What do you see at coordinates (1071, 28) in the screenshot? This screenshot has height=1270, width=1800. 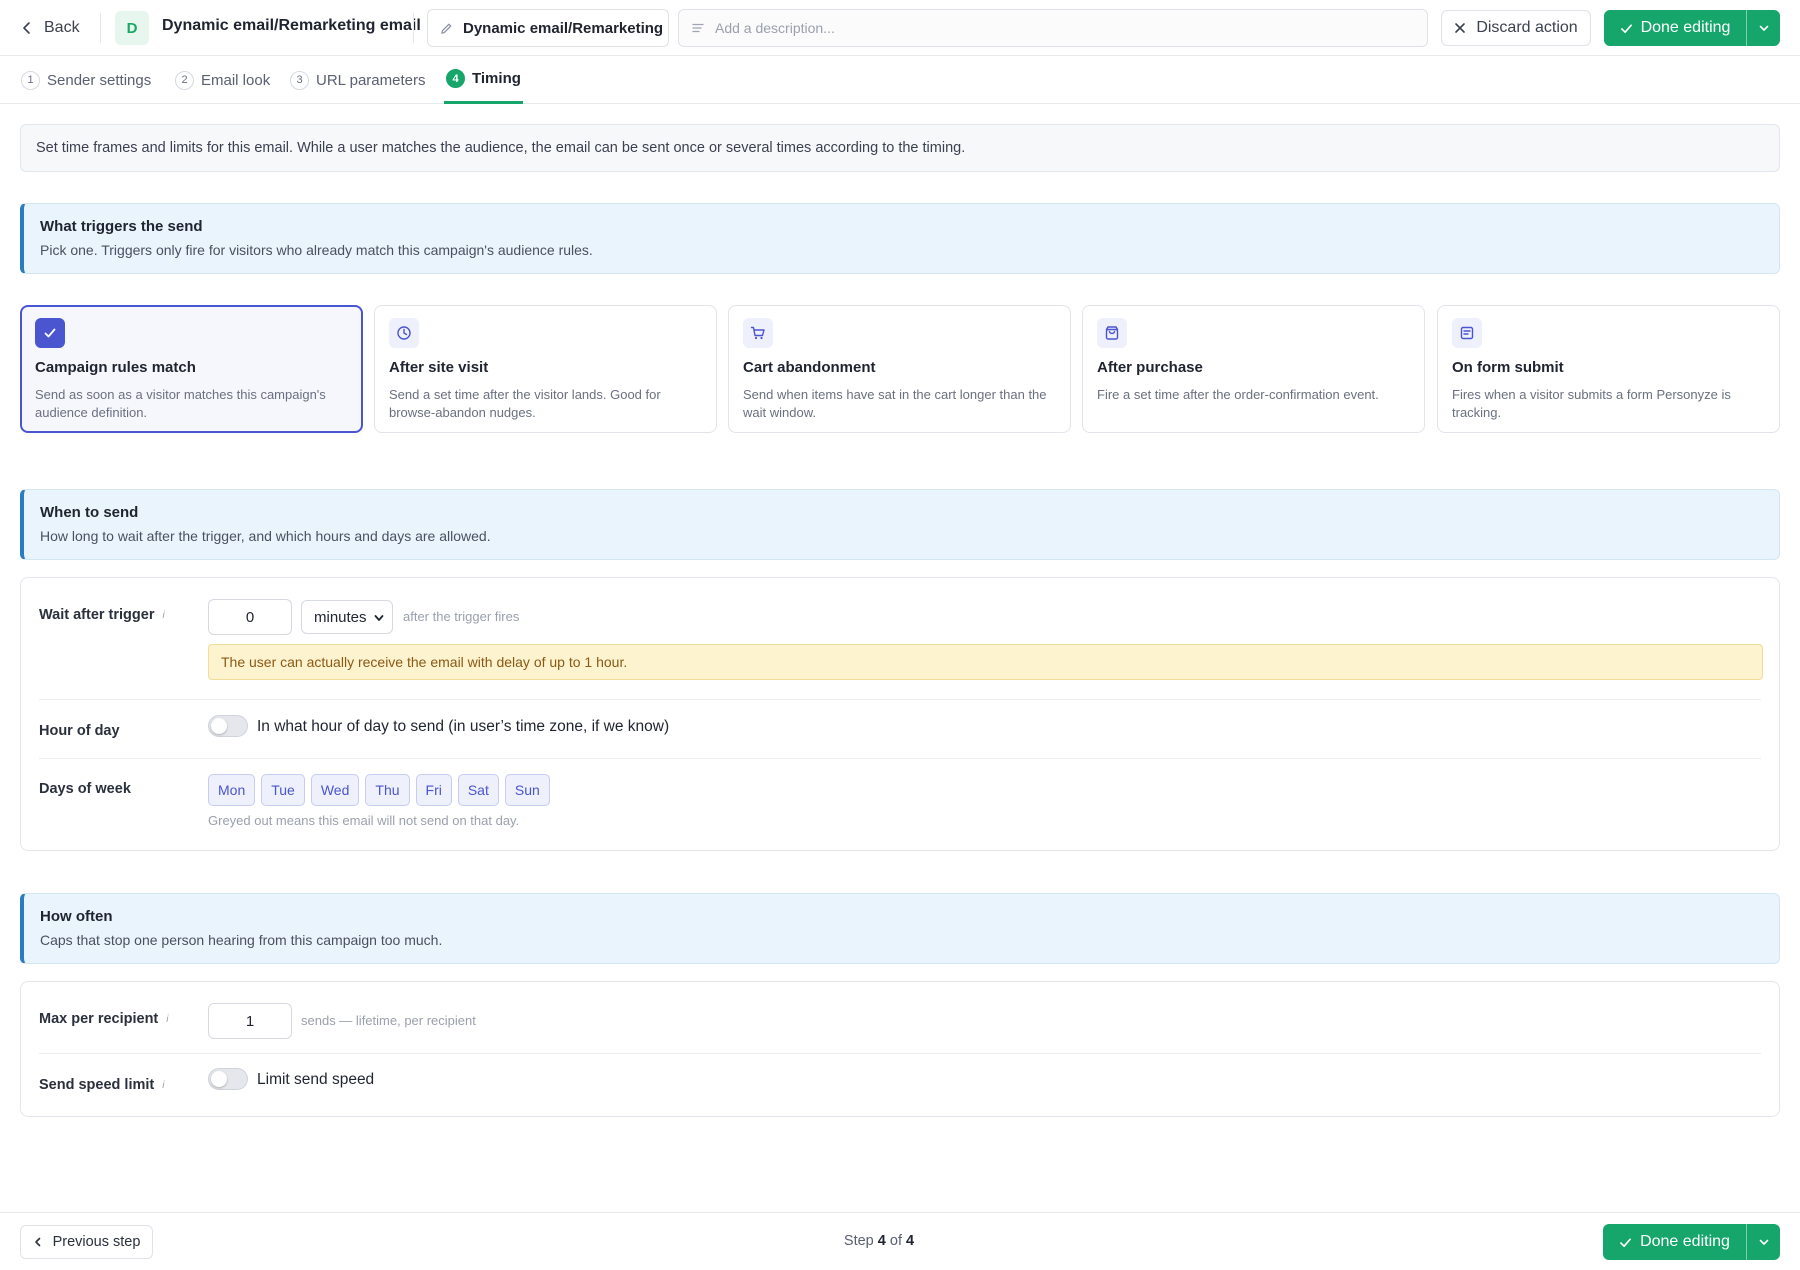 I see `description-input` at bounding box center [1071, 28].